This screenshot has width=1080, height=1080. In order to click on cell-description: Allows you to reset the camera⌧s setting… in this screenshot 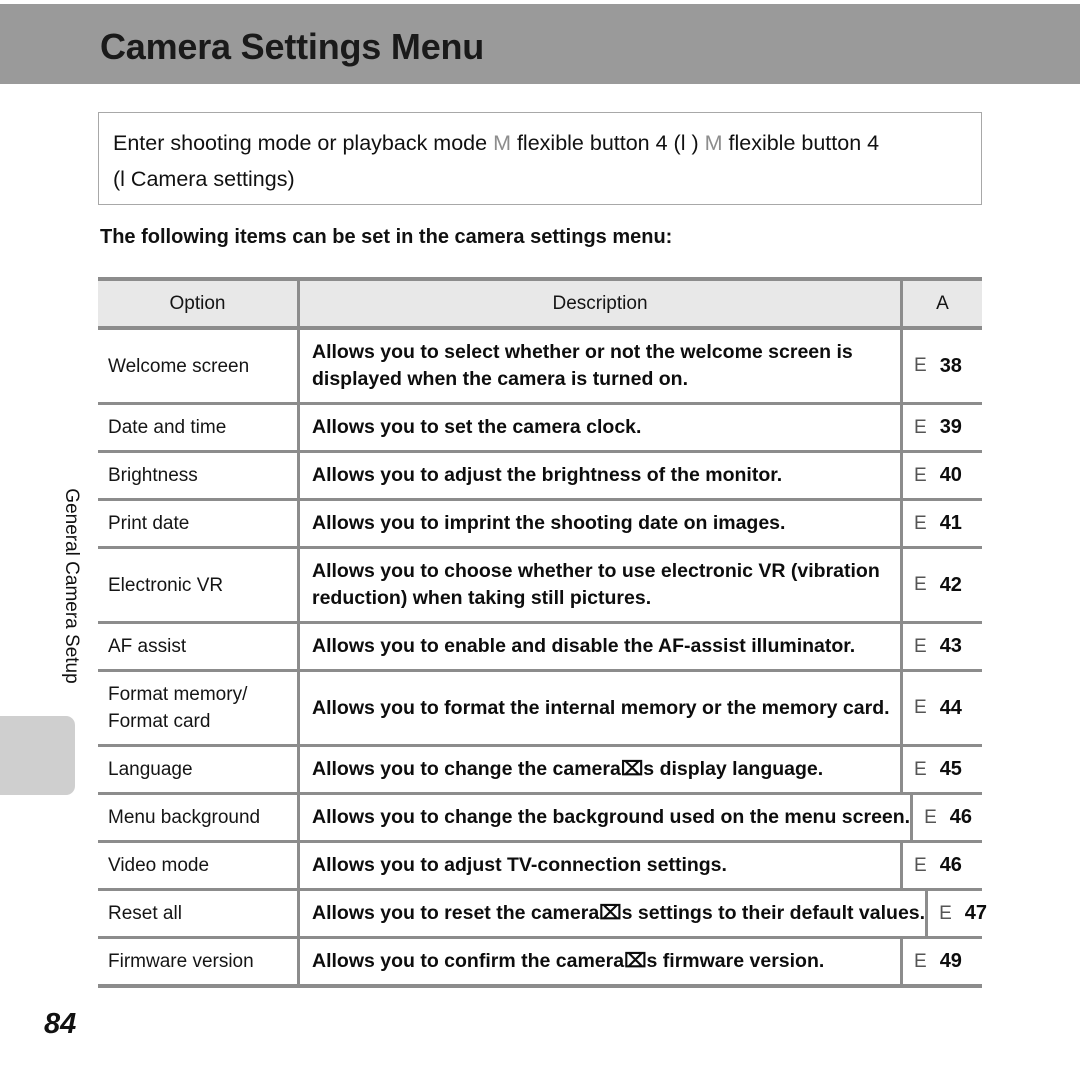, I will do `click(611, 913)`.